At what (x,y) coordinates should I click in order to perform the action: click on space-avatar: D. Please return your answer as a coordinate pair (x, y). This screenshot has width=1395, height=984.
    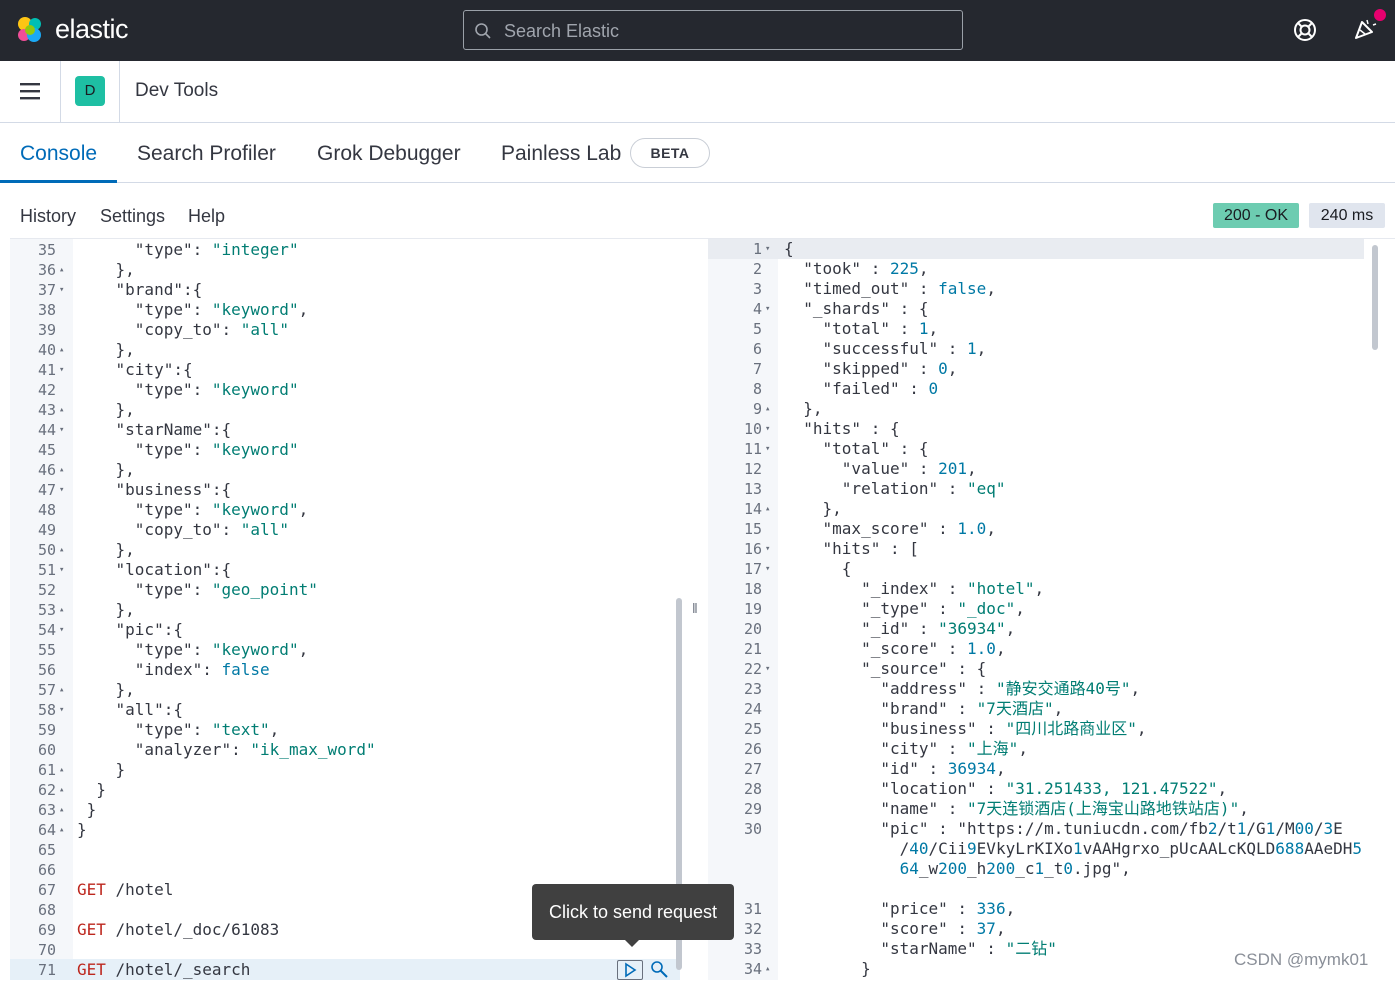
    Looking at the image, I should click on (90, 91).